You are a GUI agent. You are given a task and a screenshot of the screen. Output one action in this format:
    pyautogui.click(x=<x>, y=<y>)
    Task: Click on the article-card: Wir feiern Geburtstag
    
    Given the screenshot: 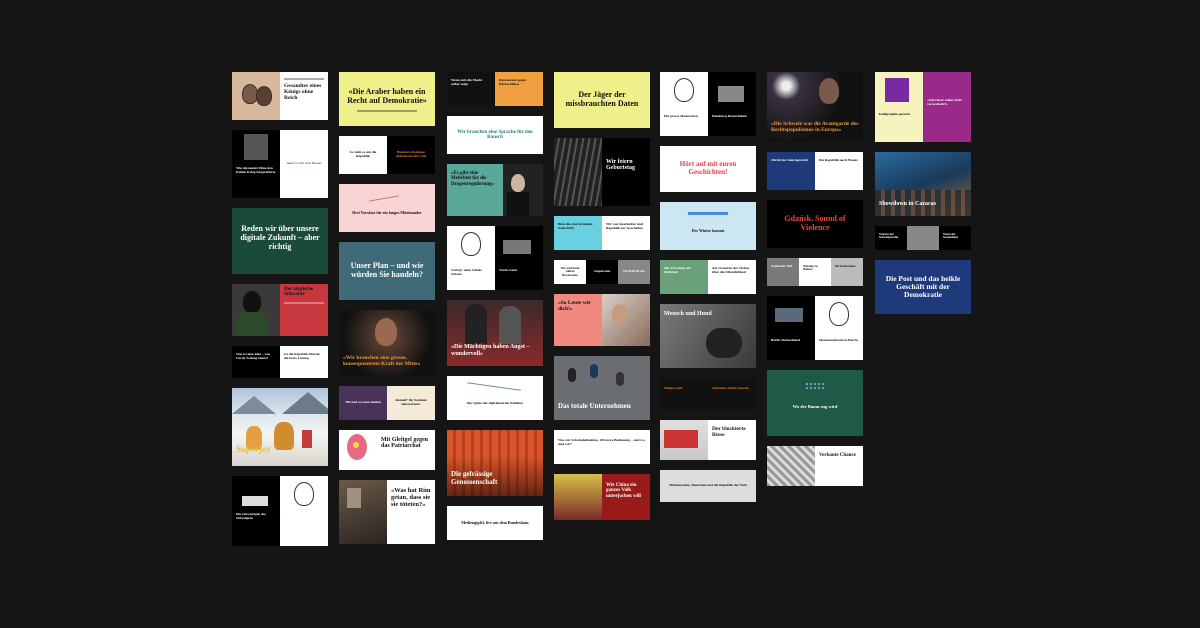 What is the action you would take?
    pyautogui.click(x=602, y=172)
    